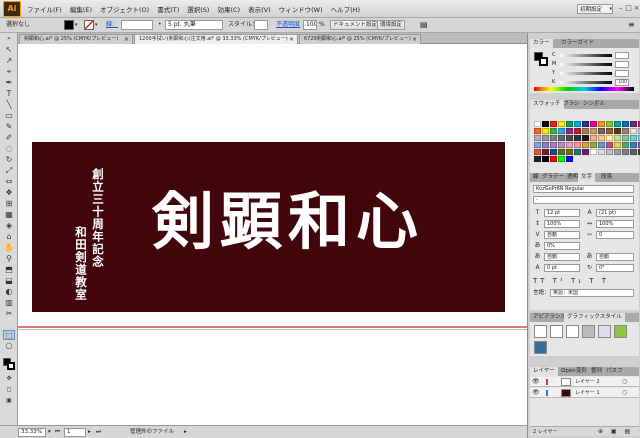 The height and width of the screenshot is (438, 640). Describe the element at coordinates (9, 303) in the screenshot. I see `tool-slice: ▥` at that location.